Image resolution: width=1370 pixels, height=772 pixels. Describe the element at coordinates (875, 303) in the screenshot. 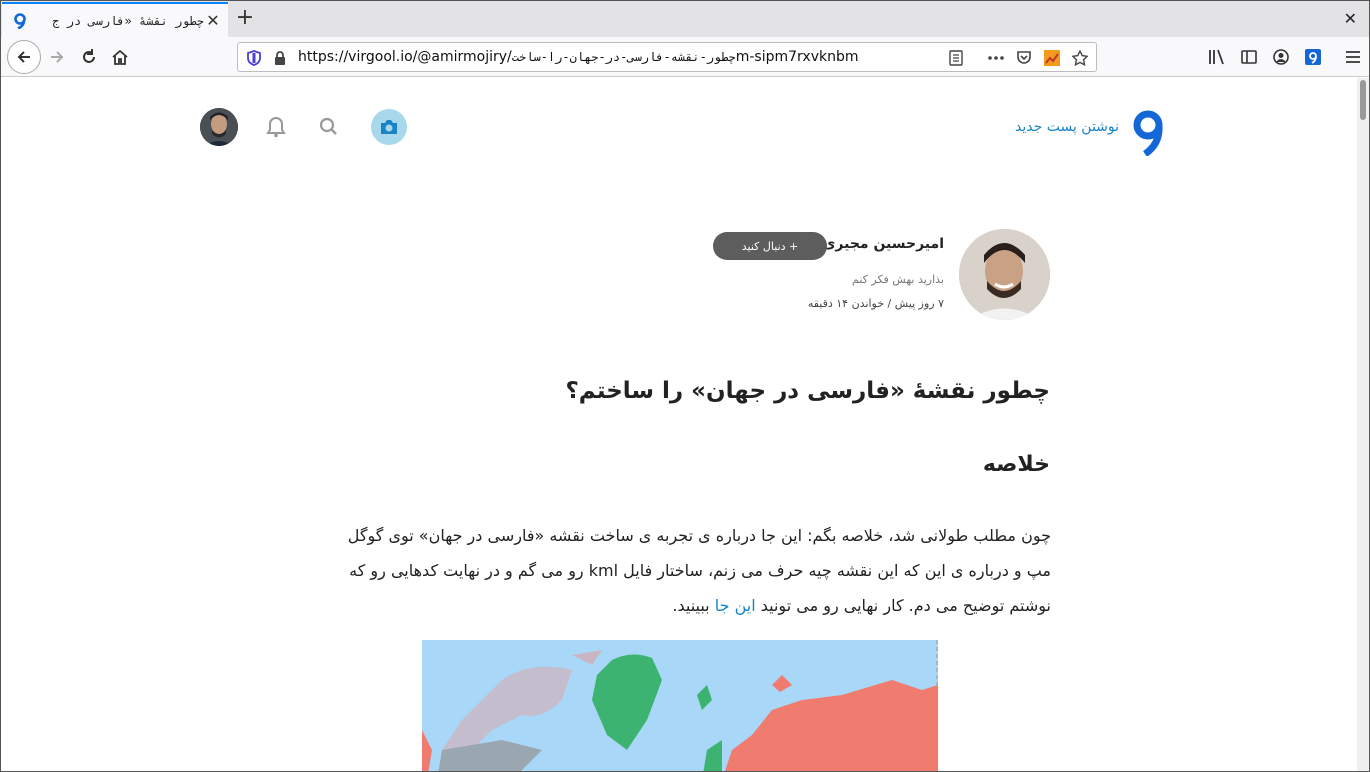

I see `post-meta: ۷ روز پیش / خواندن ۱۴ دقیقه` at that location.